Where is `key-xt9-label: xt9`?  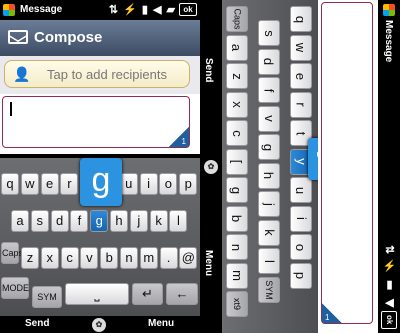 key-xt9-label: xt9 is located at coordinates (236, 304).